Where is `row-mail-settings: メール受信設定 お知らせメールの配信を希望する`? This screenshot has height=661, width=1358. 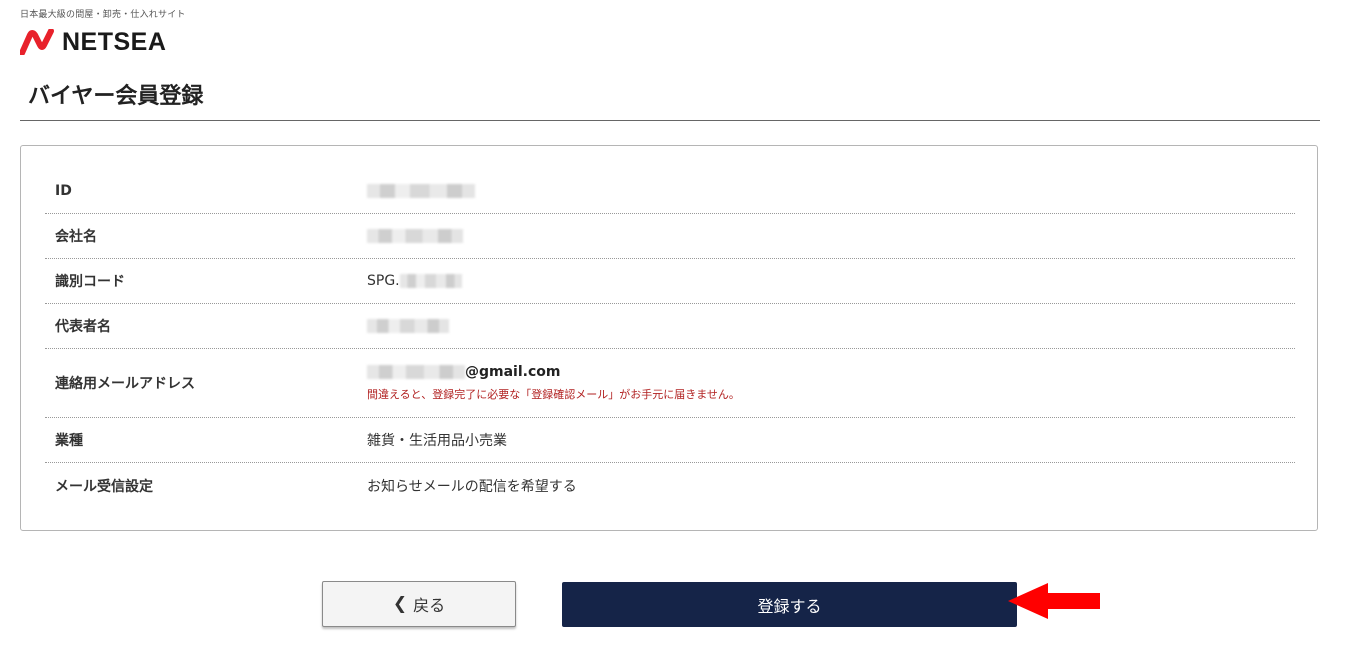 row-mail-settings: メール受信設定 お知らせメールの配信を希望する is located at coordinates (670, 485).